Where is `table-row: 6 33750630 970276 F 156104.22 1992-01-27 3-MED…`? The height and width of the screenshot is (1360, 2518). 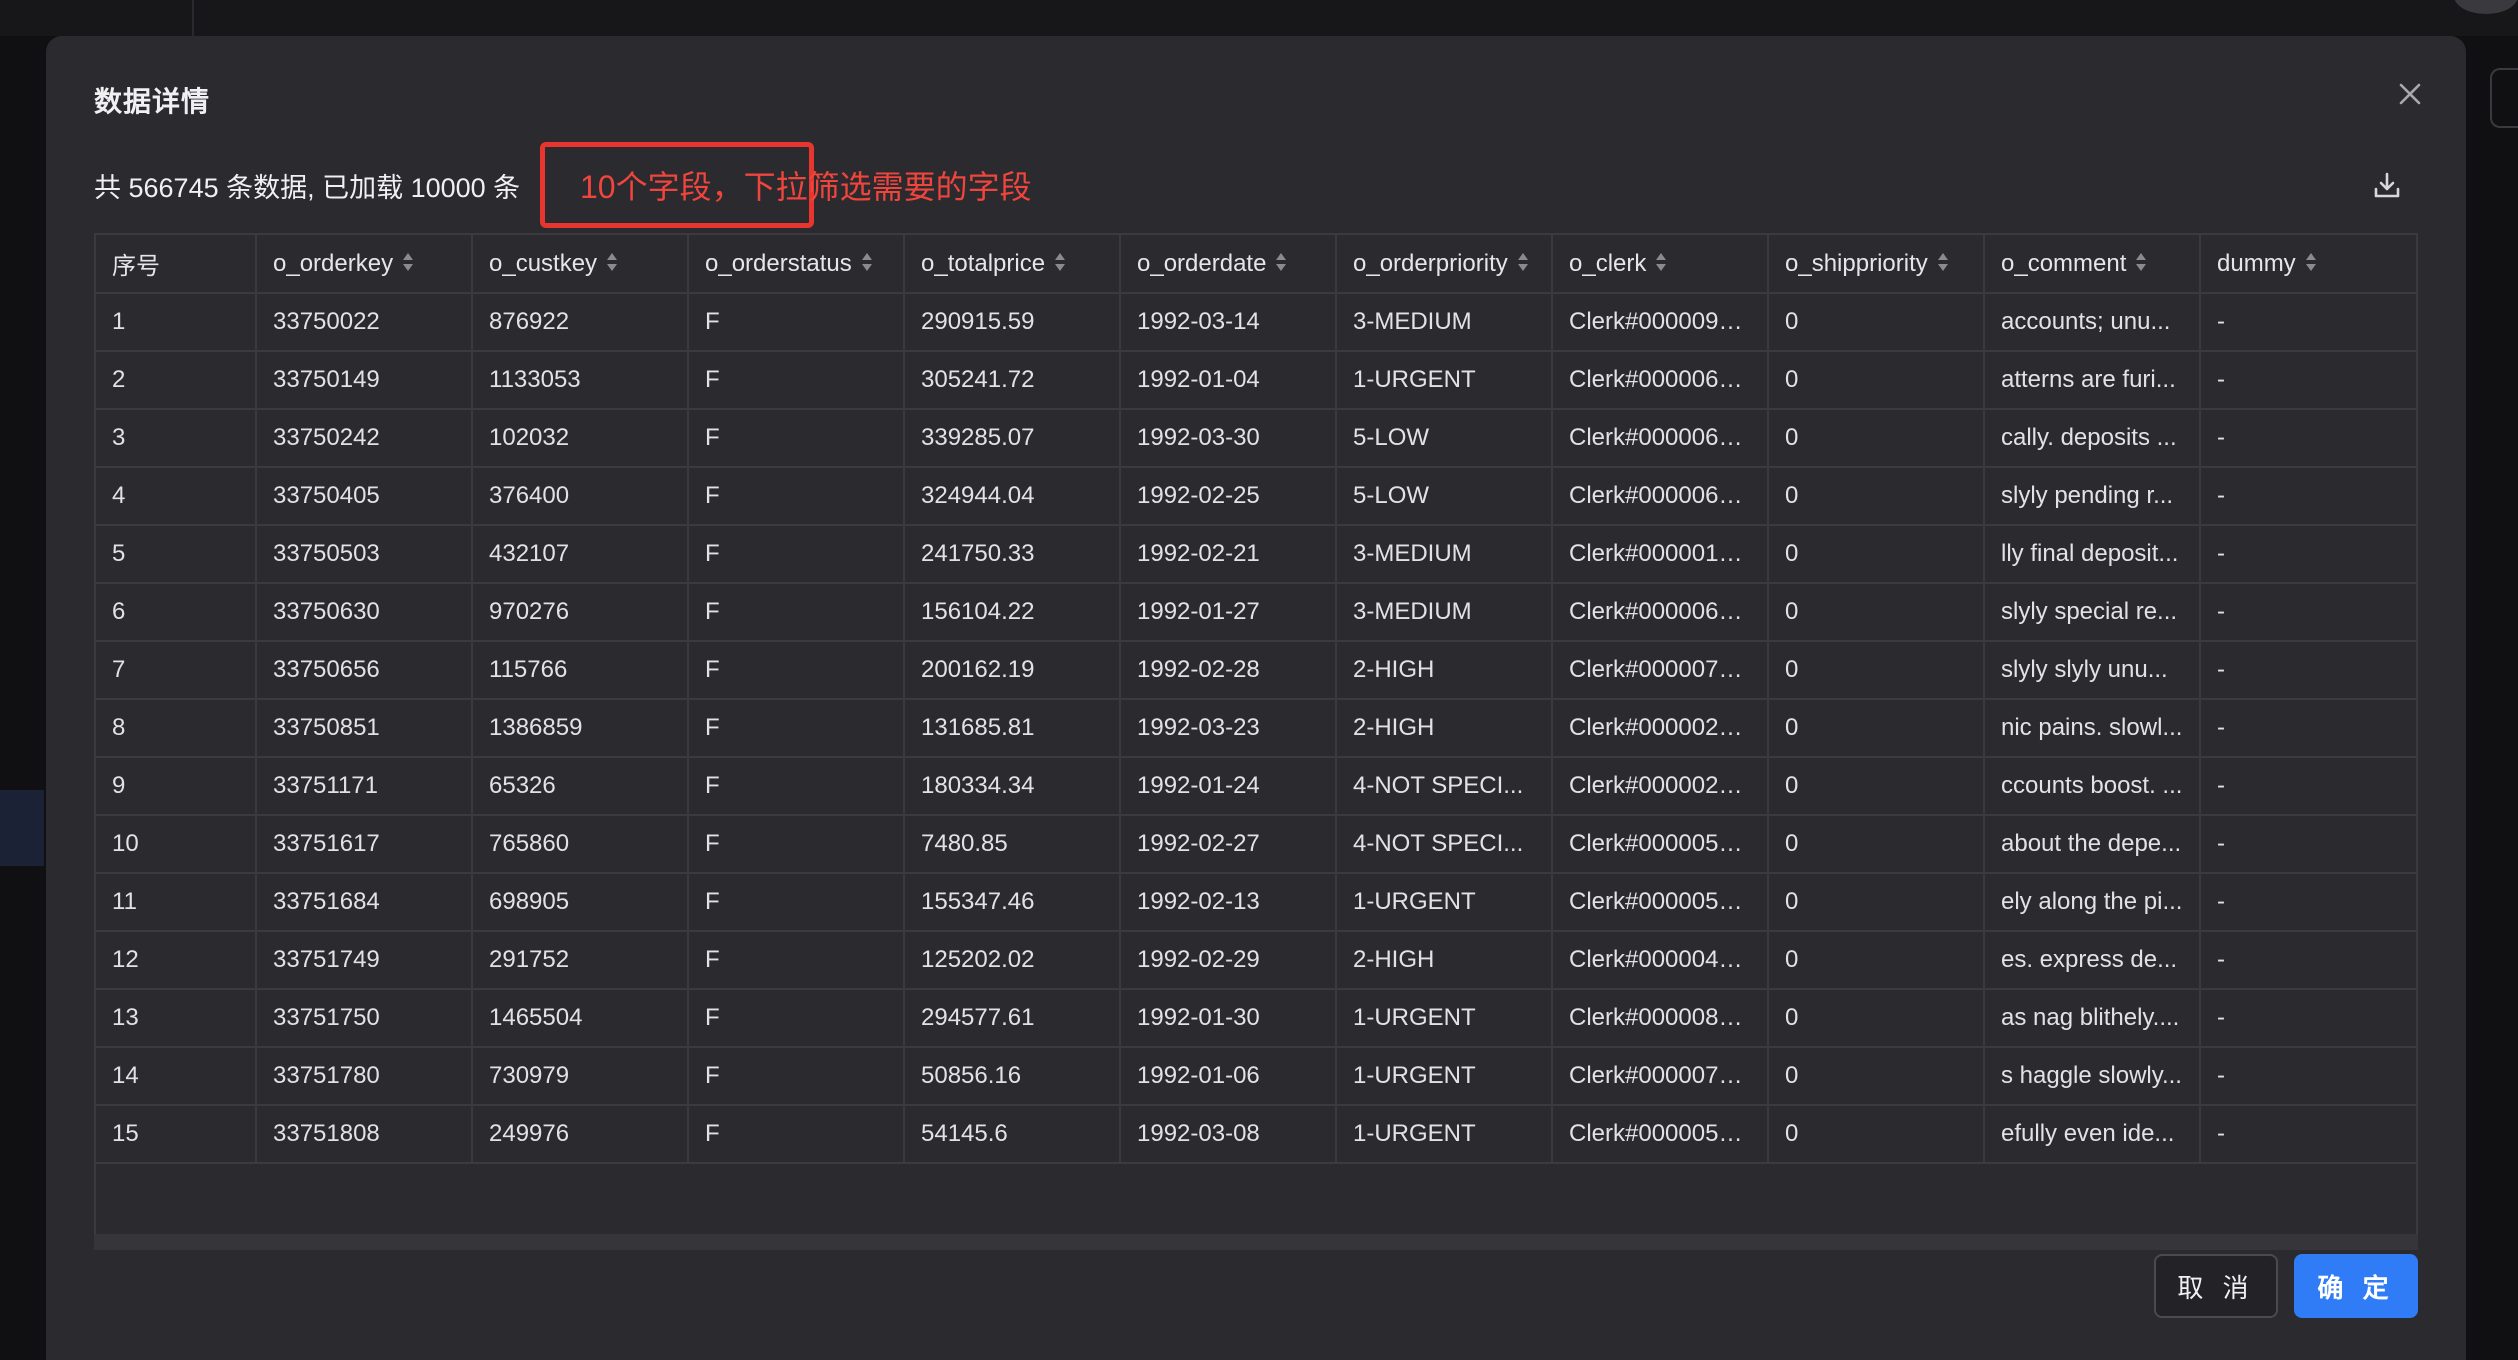
table-row: 6 33750630 970276 F 156104.22 1992-01-27 3-MED… is located at coordinates (1256, 612).